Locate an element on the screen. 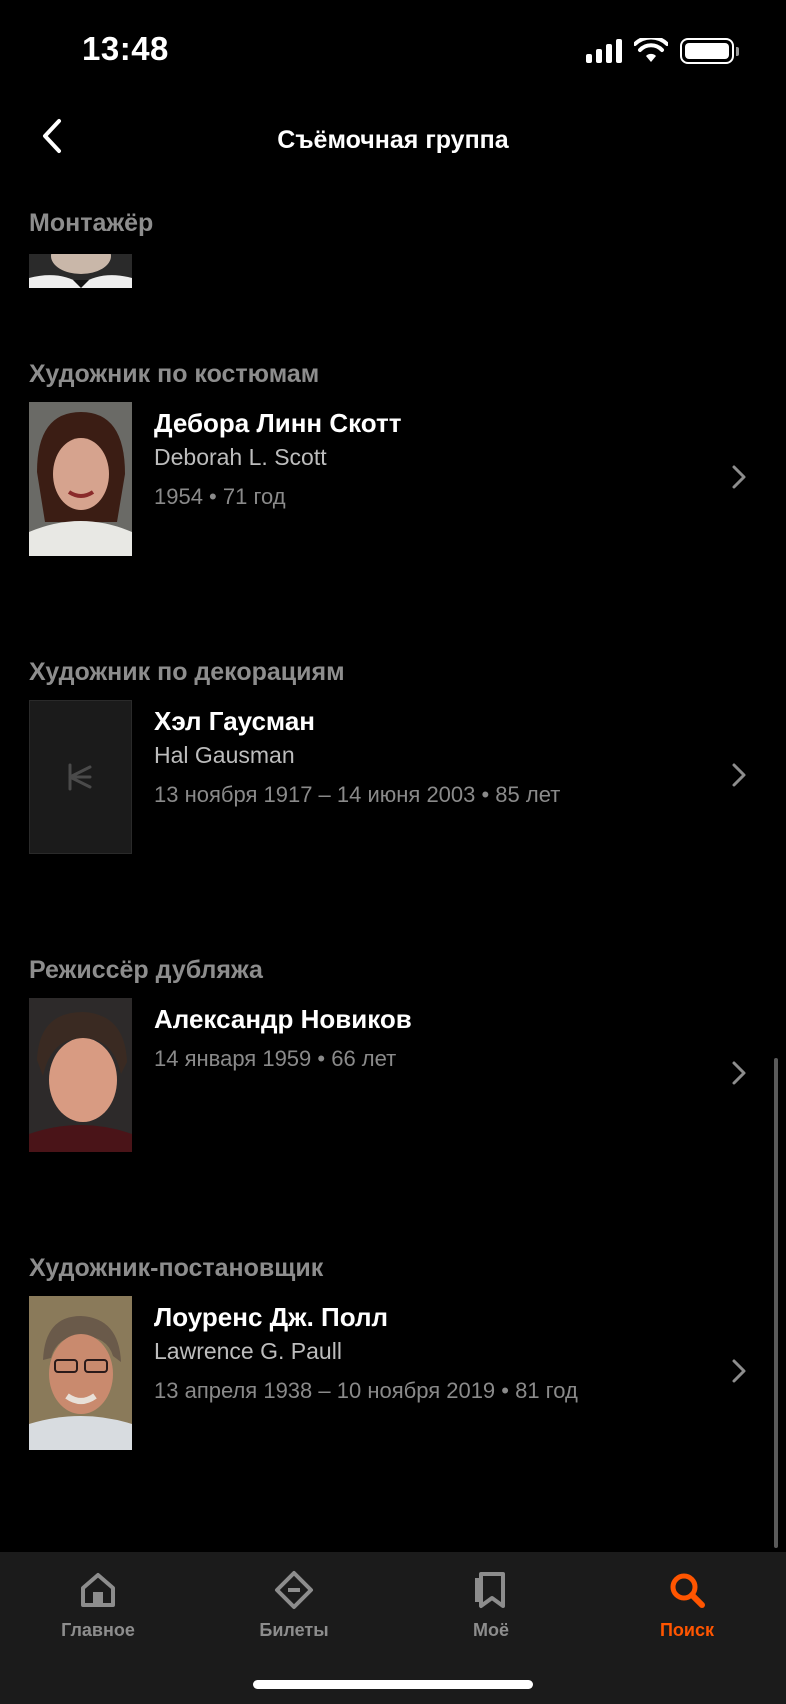 The image size is (786, 1704). status-bar: 13:48 is located at coordinates (393, 50).